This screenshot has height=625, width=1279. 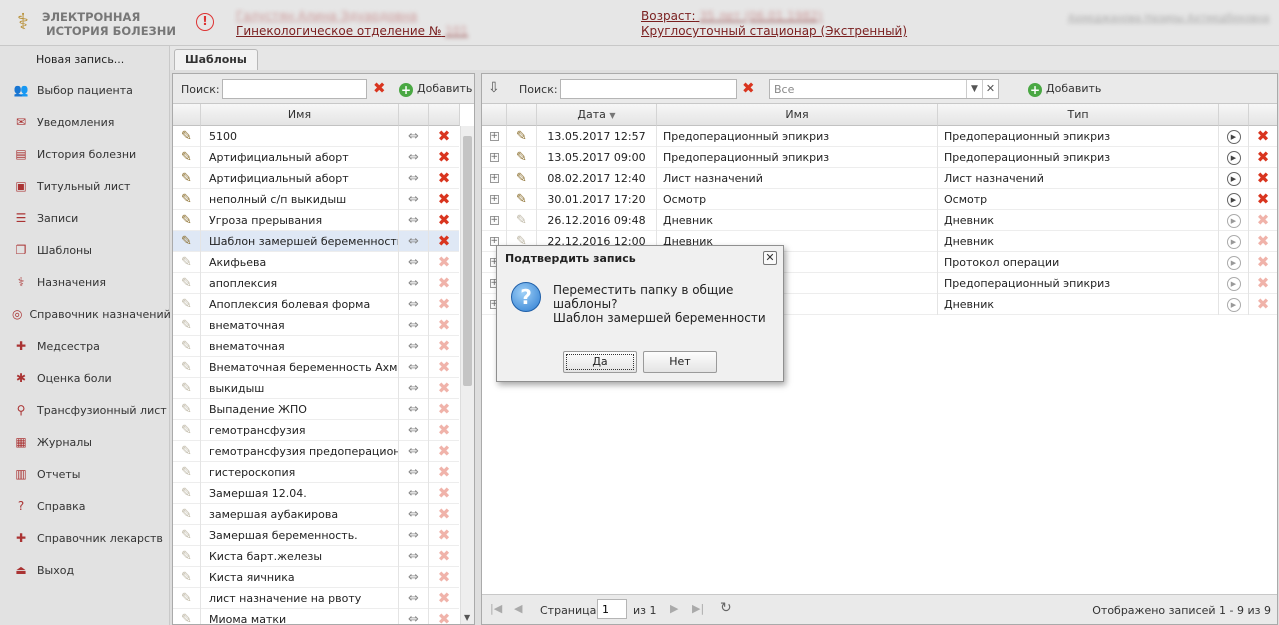 I want to click on record-row: + ✎ 30.01.2017 17:20 Осмотр Осмотр ▶ ✖, so click(x=879, y=199).